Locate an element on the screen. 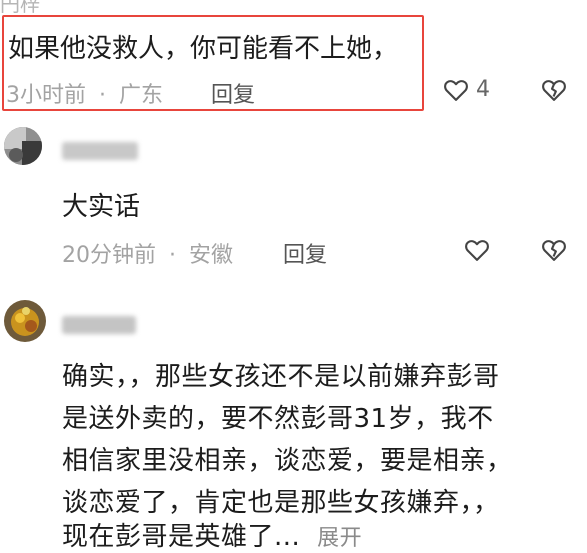  comment-text: 如果他没救人，你可能看不上她， is located at coordinates (203, 49).